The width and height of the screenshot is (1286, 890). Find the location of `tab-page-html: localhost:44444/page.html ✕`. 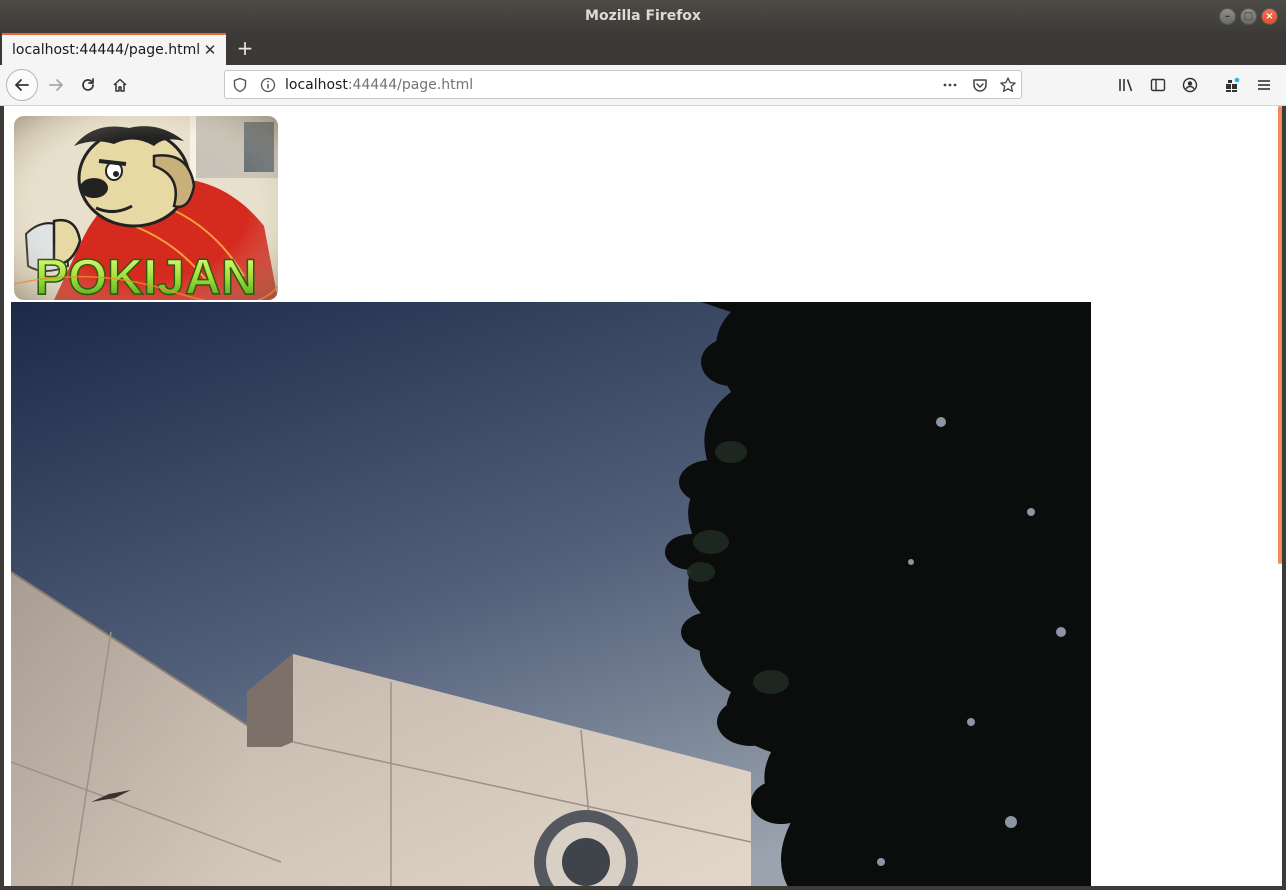

tab-page-html: localhost:44444/page.html ✕ is located at coordinates (114, 49).